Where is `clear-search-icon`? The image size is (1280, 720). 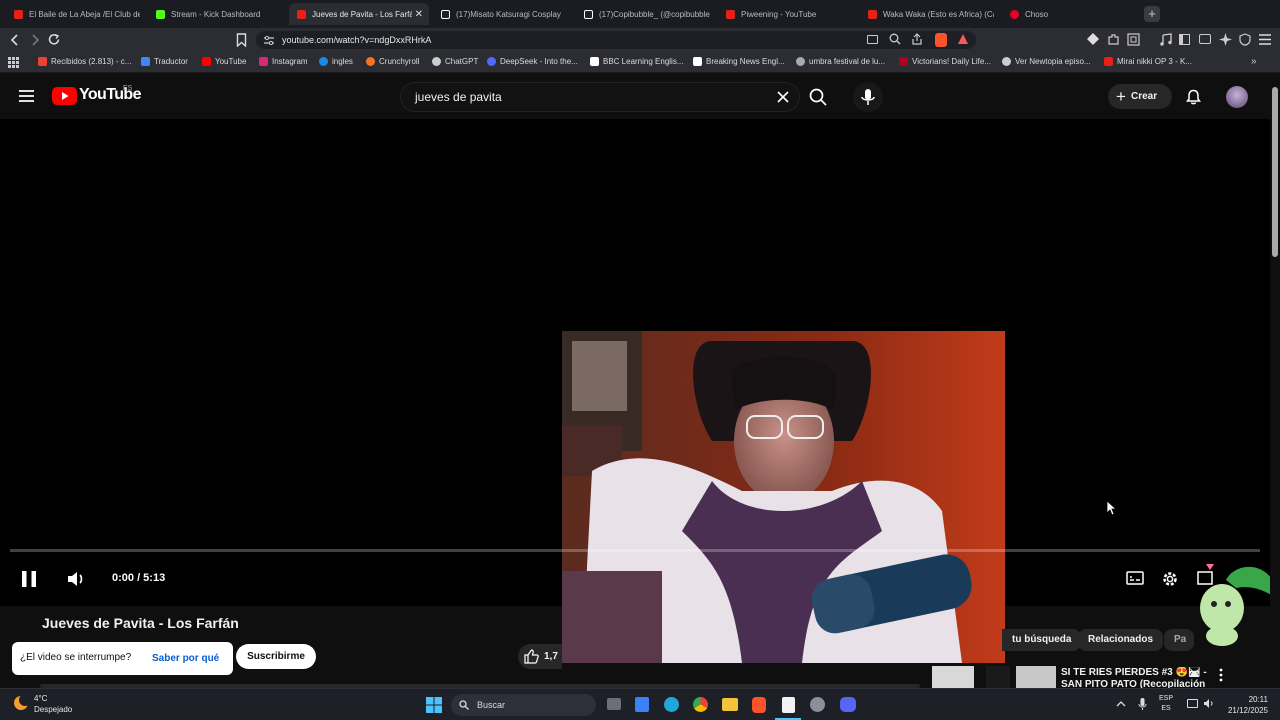 clear-search-icon is located at coordinates (783, 97).